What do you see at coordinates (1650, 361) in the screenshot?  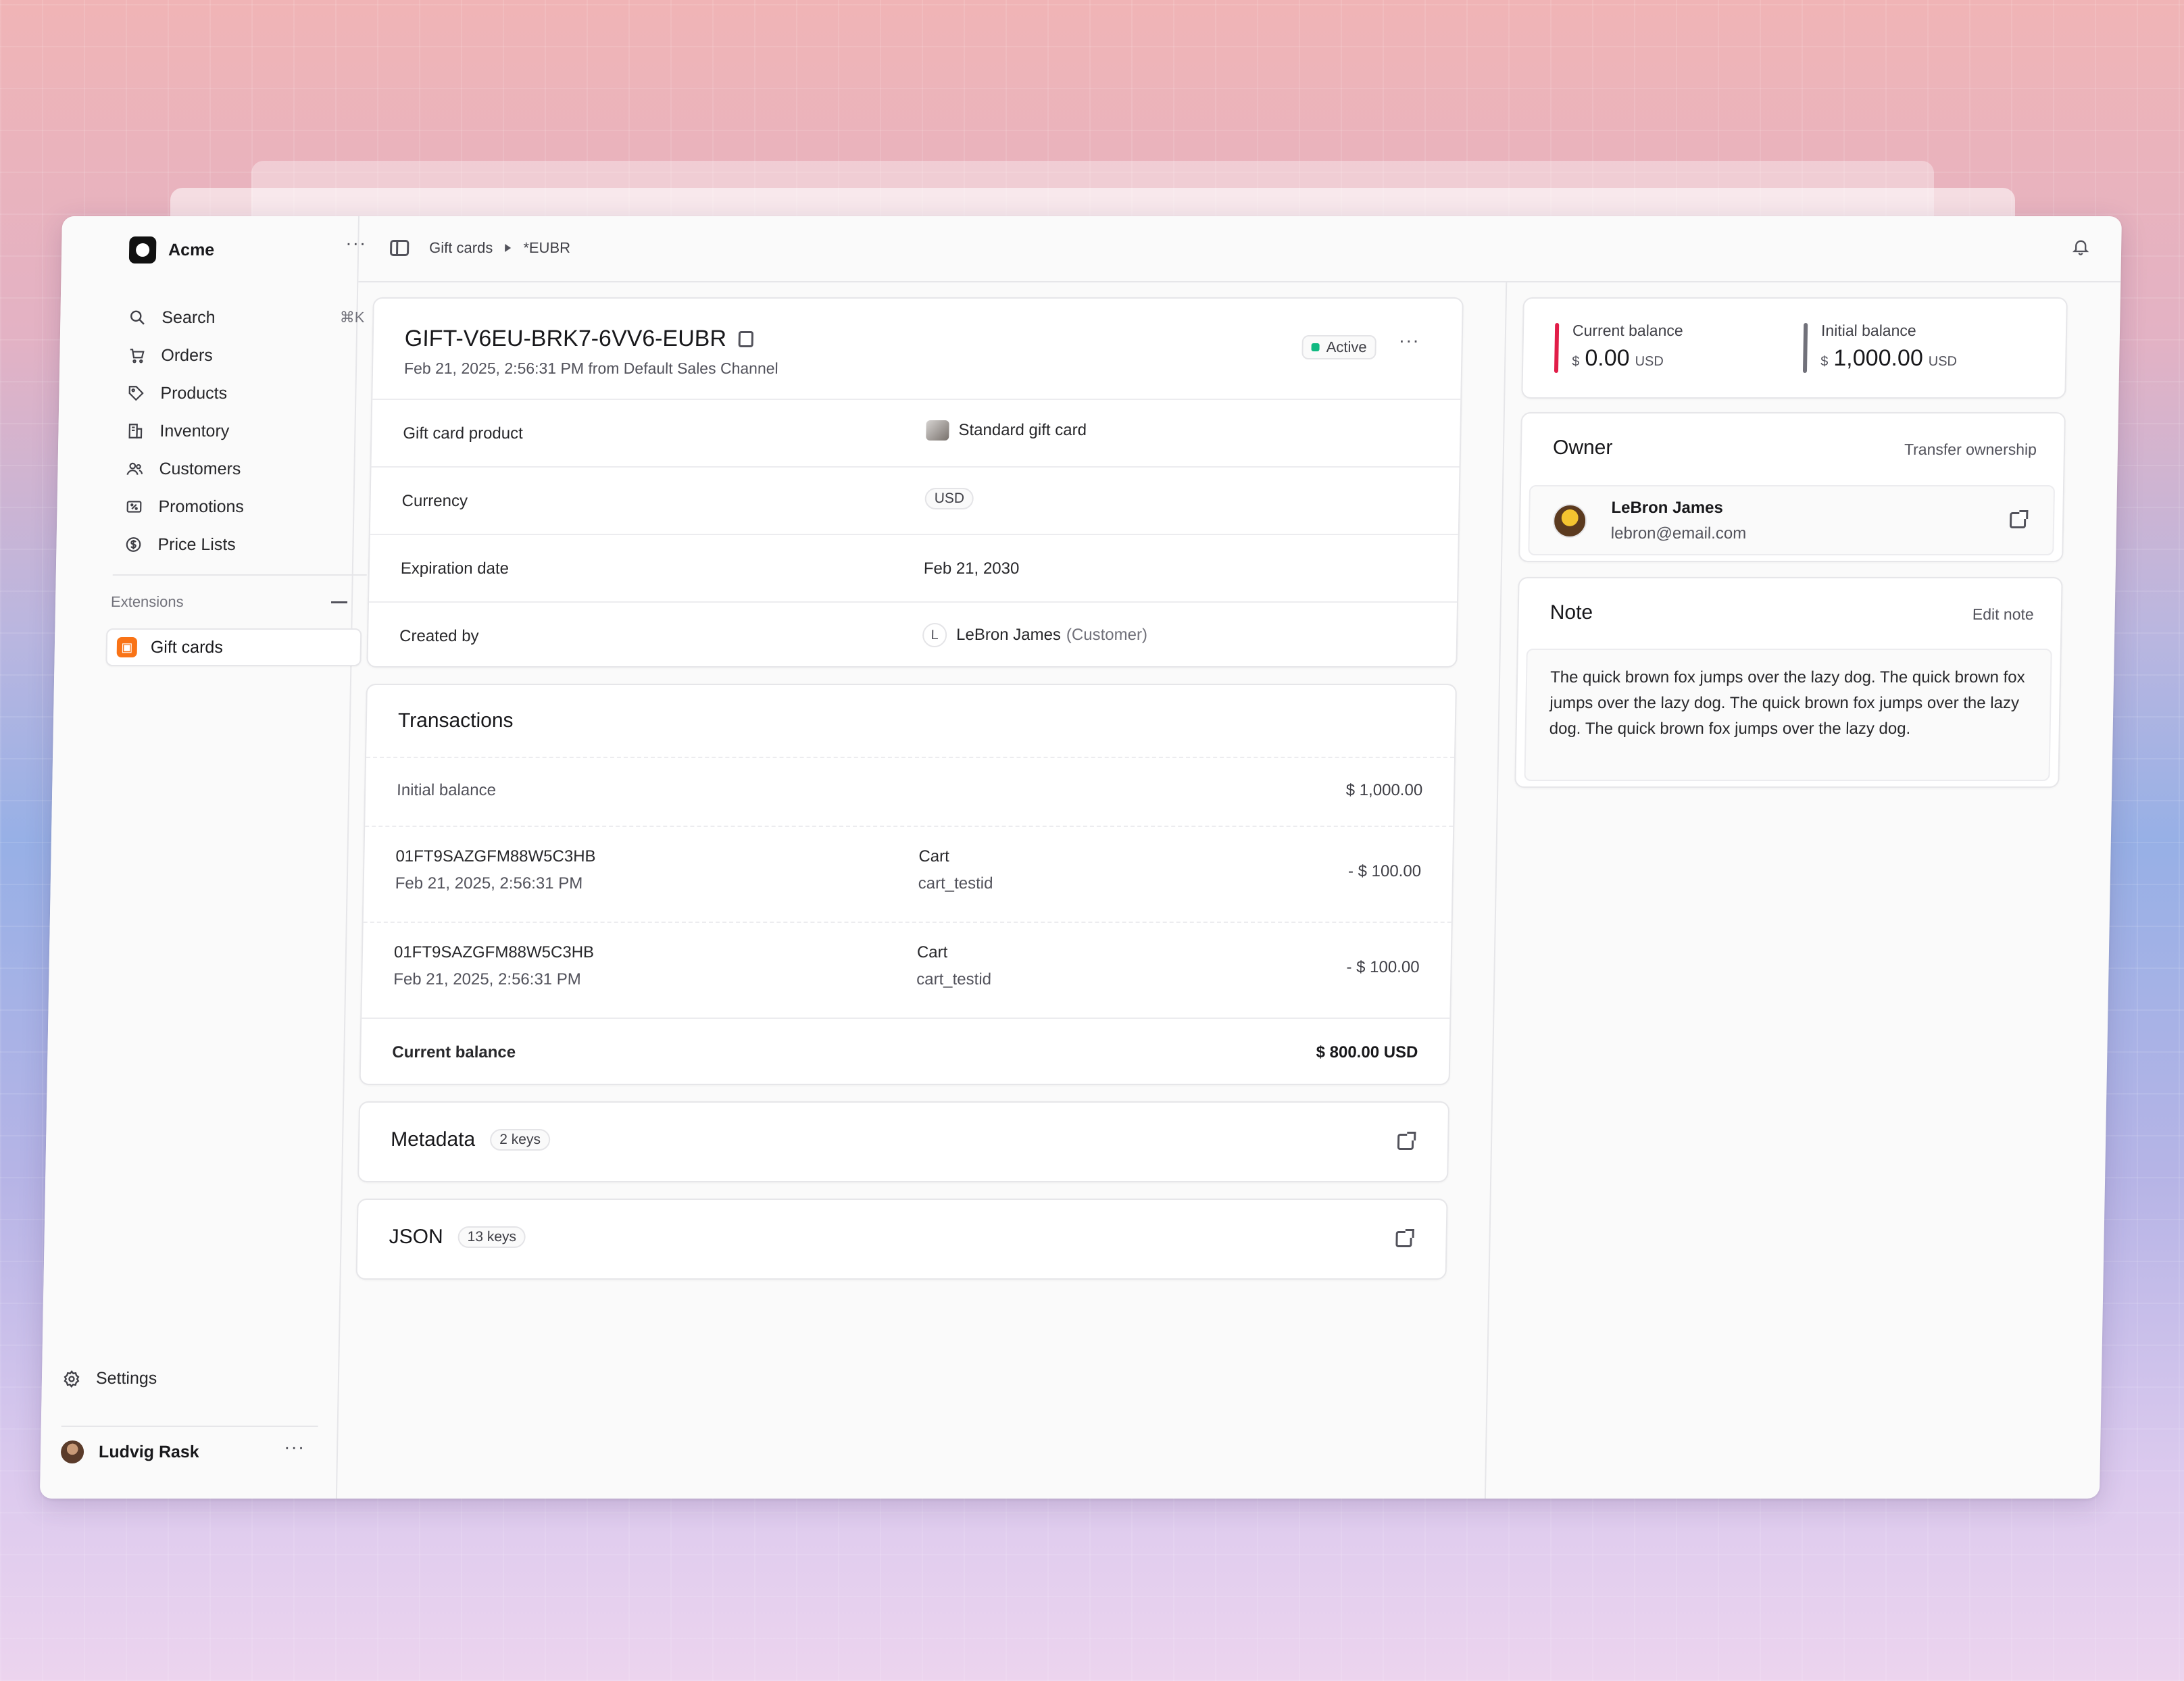 I see `currency-code: USD` at bounding box center [1650, 361].